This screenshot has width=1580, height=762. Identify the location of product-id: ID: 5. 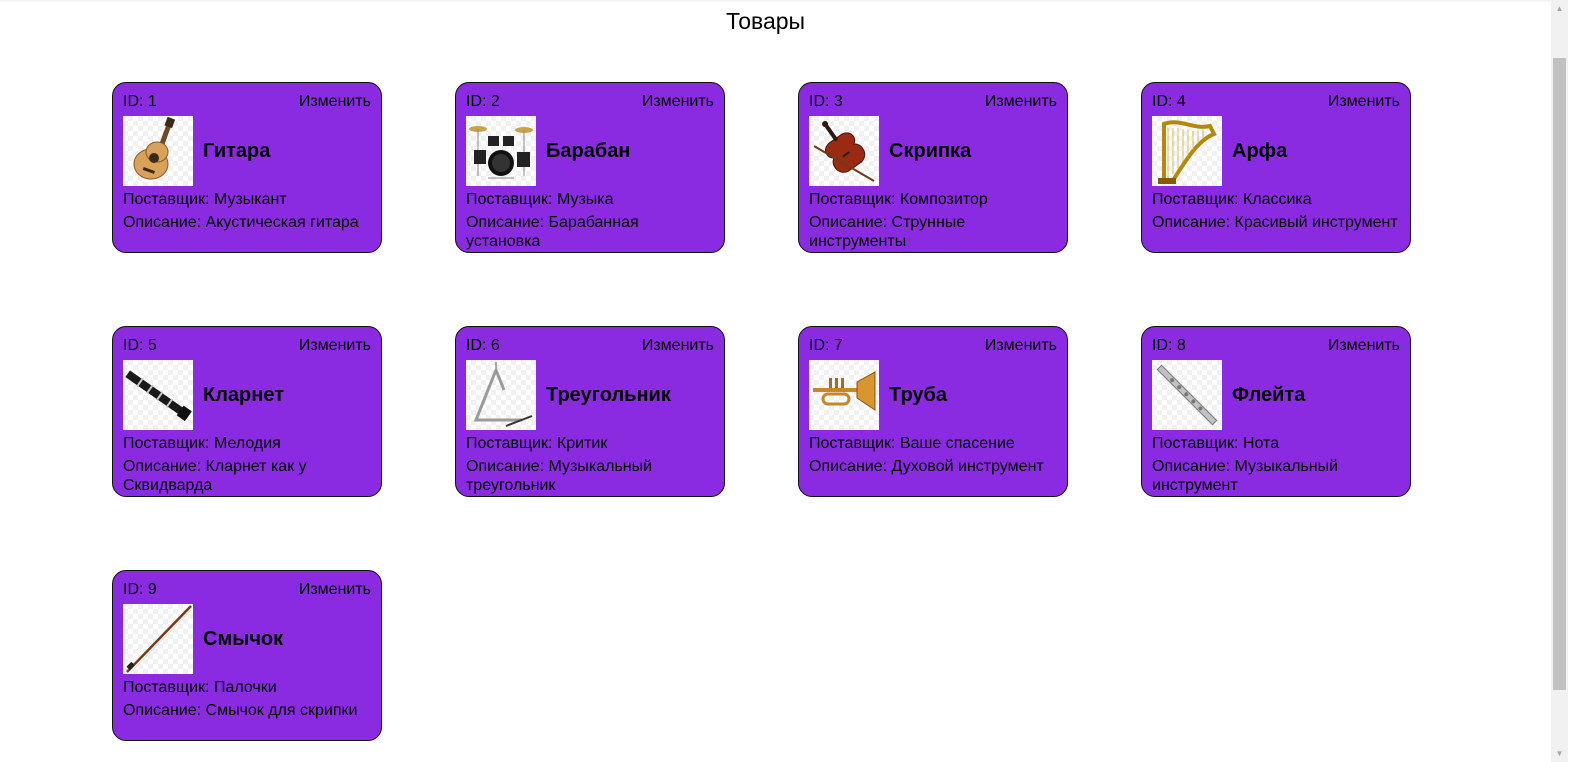
(140, 345).